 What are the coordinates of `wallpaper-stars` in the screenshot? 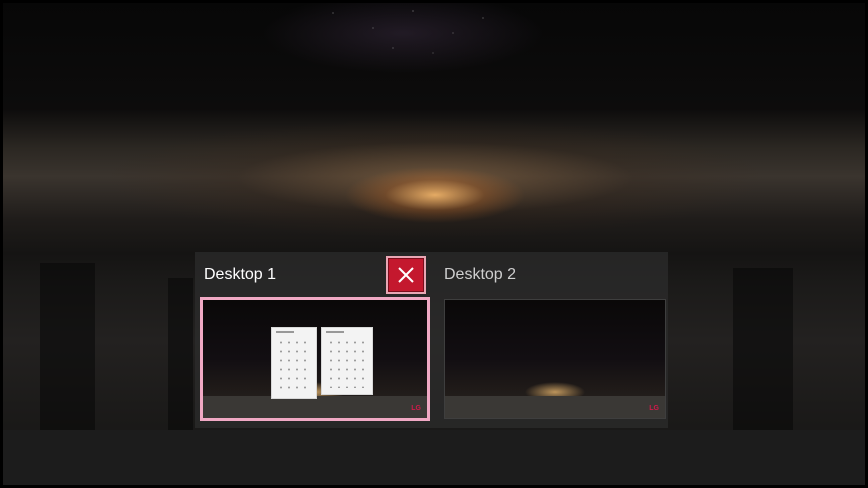 It's located at (413, 33).